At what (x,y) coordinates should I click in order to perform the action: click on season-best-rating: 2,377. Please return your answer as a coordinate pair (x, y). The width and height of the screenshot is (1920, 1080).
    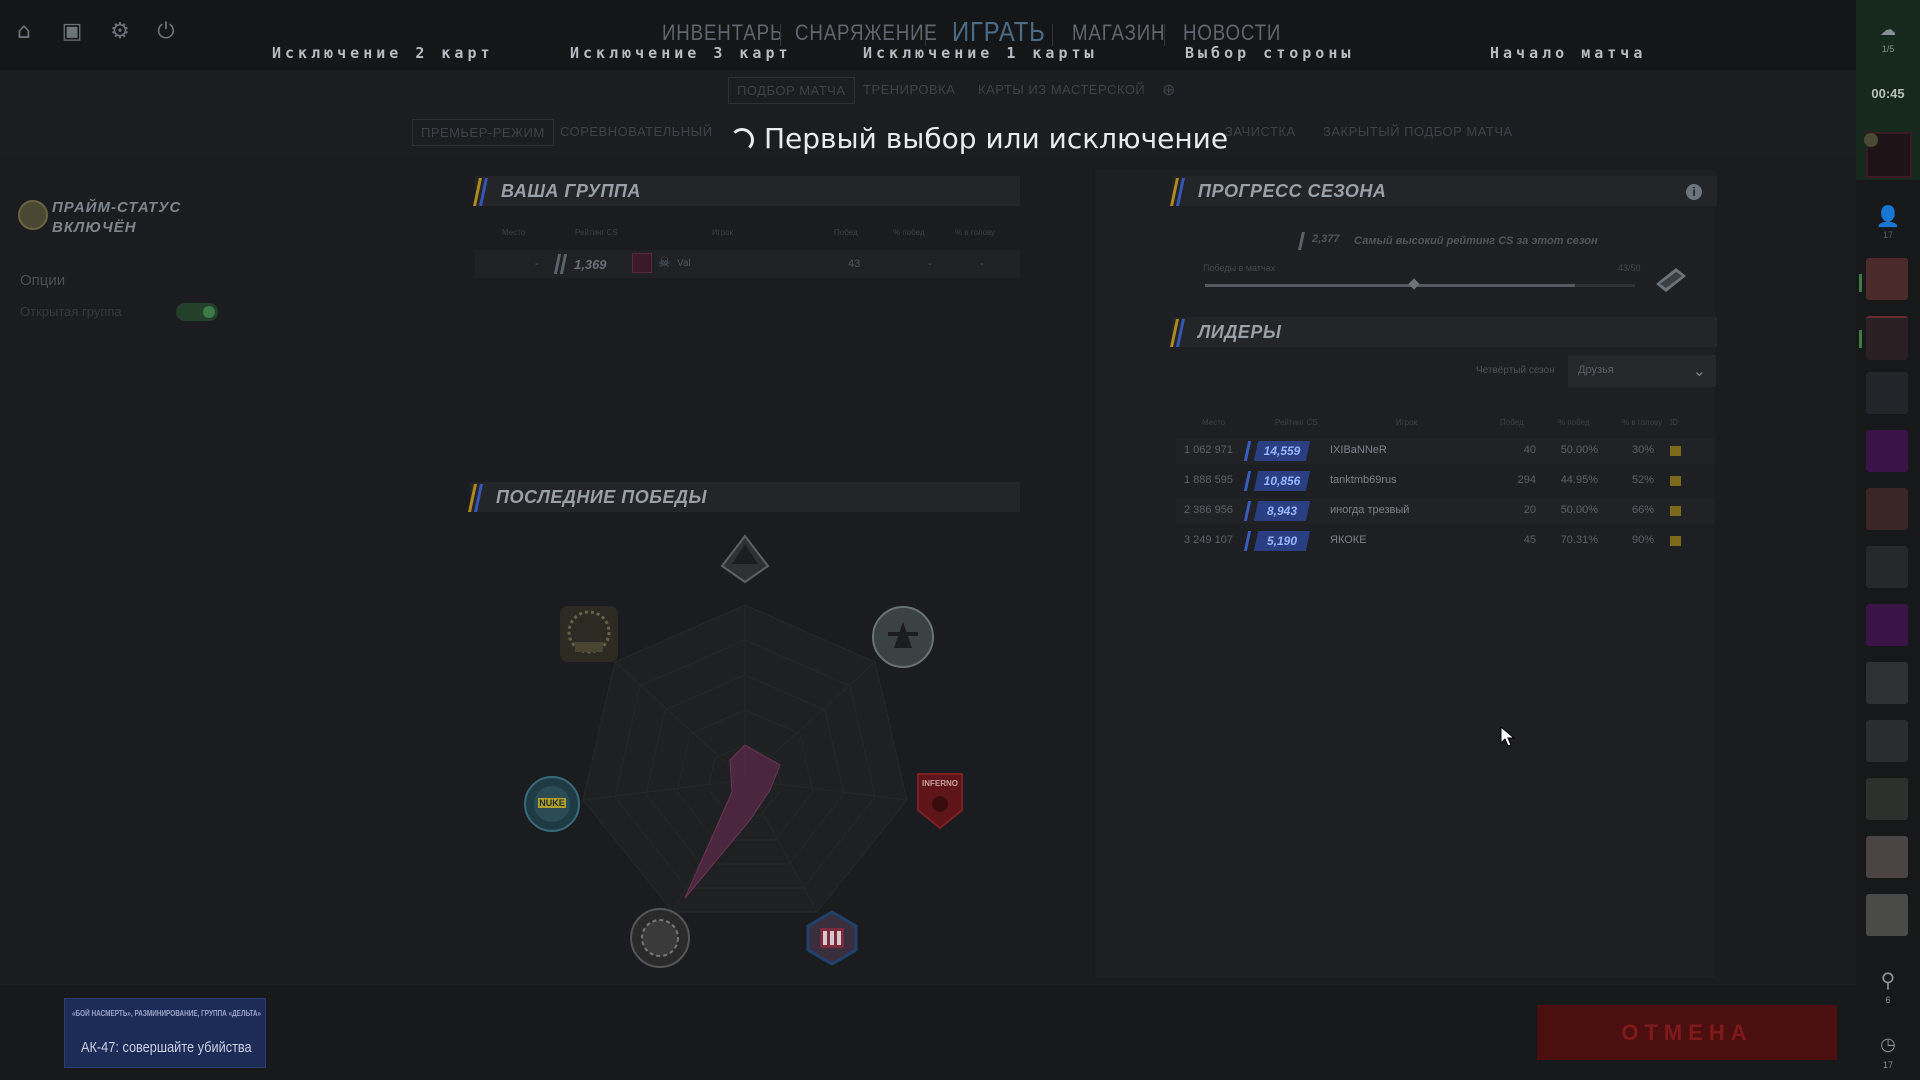
    Looking at the image, I should click on (1326, 239).